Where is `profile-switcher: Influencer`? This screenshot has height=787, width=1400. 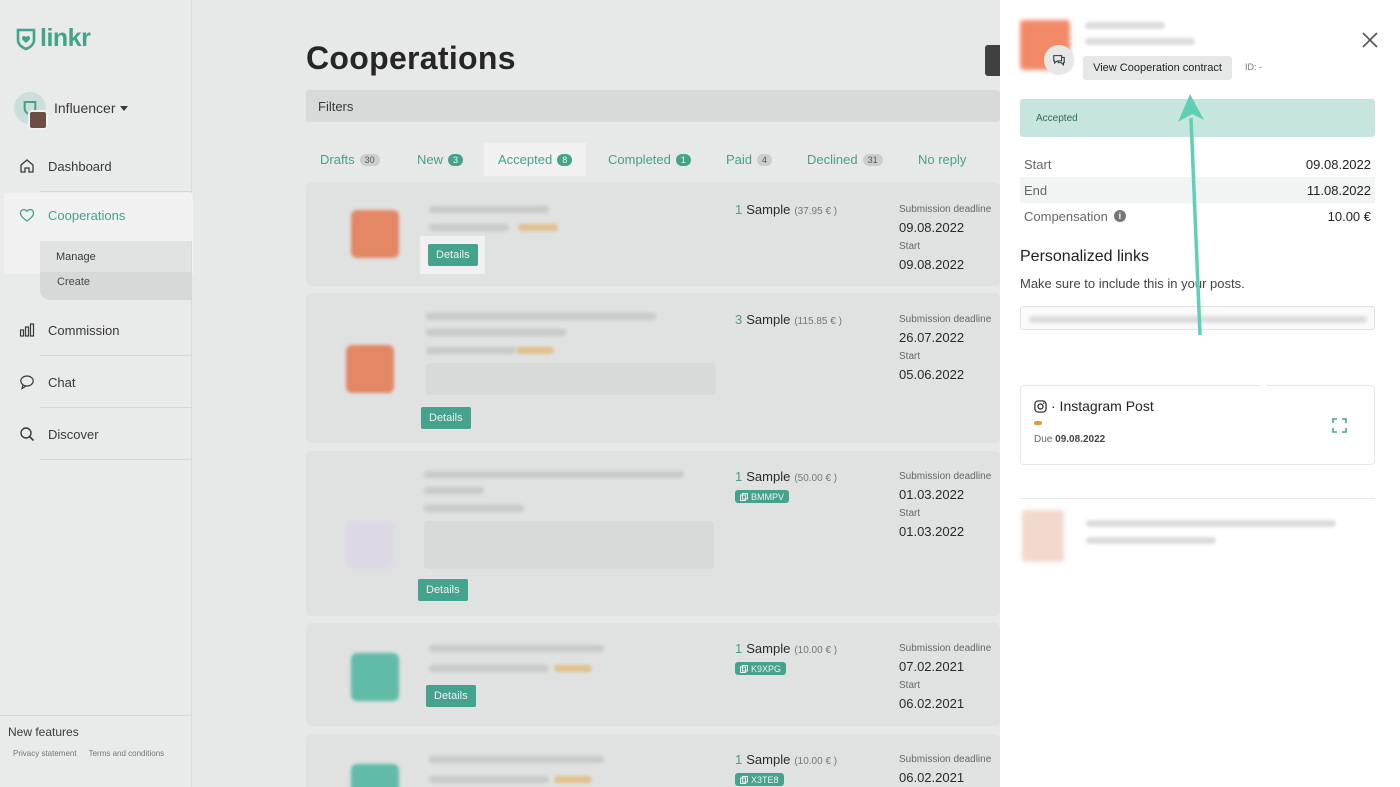 profile-switcher: Influencer is located at coordinates (71, 111).